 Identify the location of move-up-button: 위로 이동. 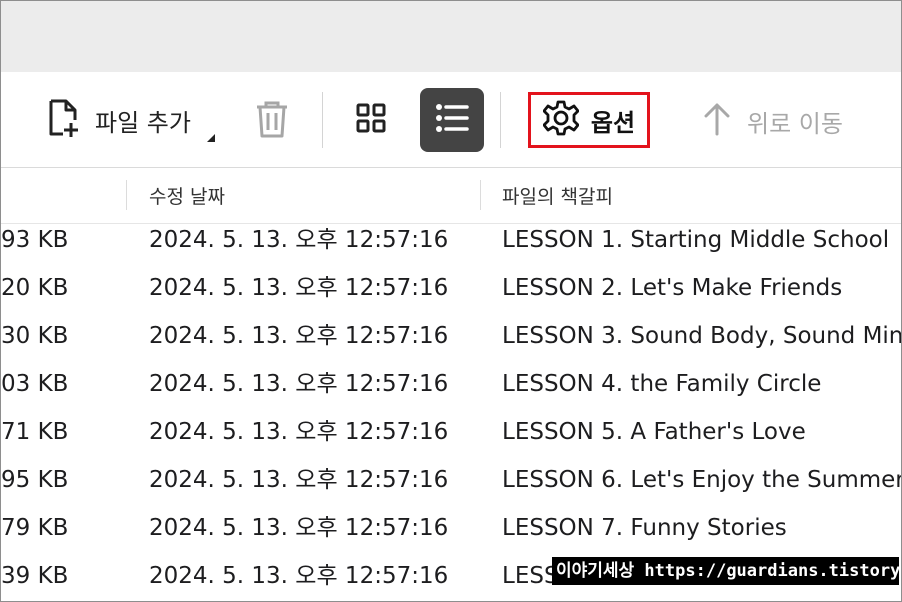
(773, 121).